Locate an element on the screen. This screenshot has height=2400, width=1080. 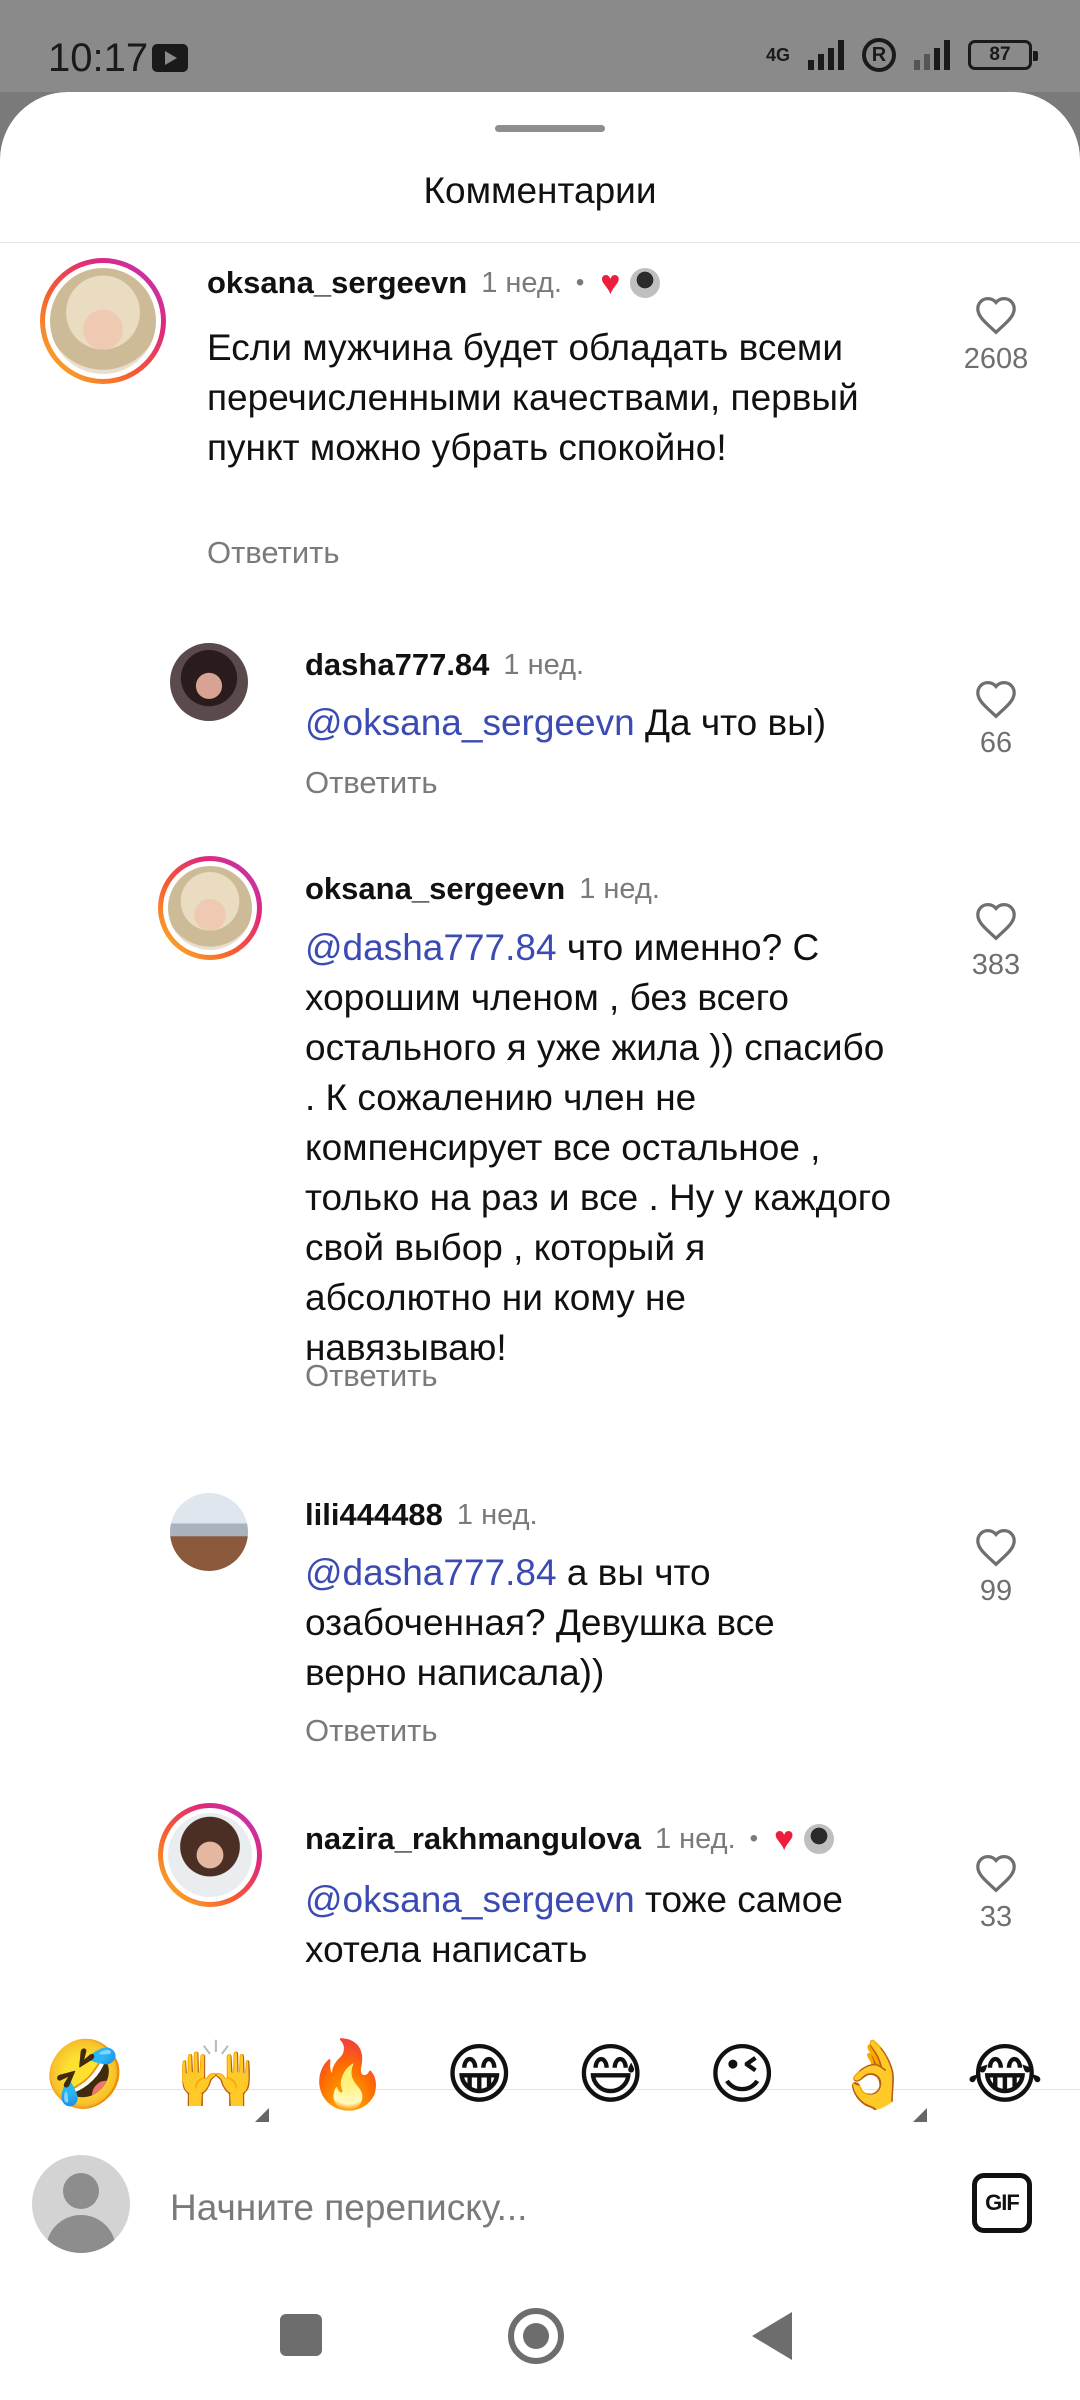
comment-username: nazira_rakhmangulova is located at coordinates (473, 1839).